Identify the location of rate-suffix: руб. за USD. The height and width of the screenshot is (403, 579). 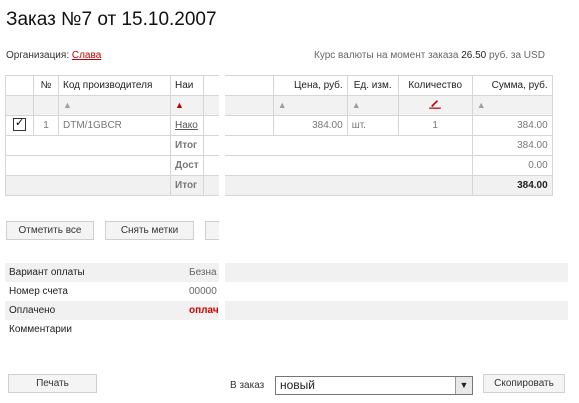
(517, 55).